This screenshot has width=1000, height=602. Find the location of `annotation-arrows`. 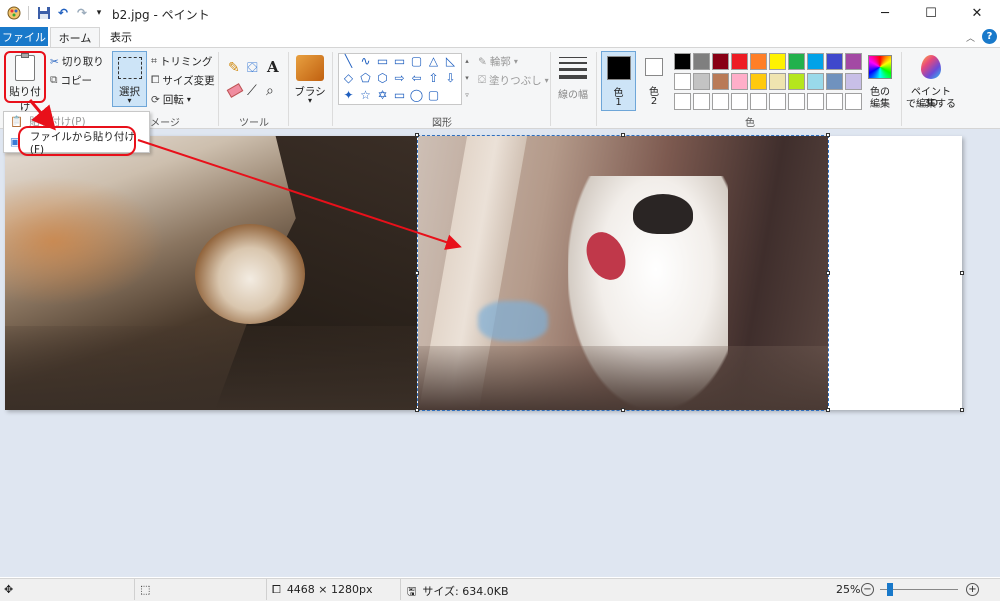

annotation-arrows is located at coordinates (245, 174).